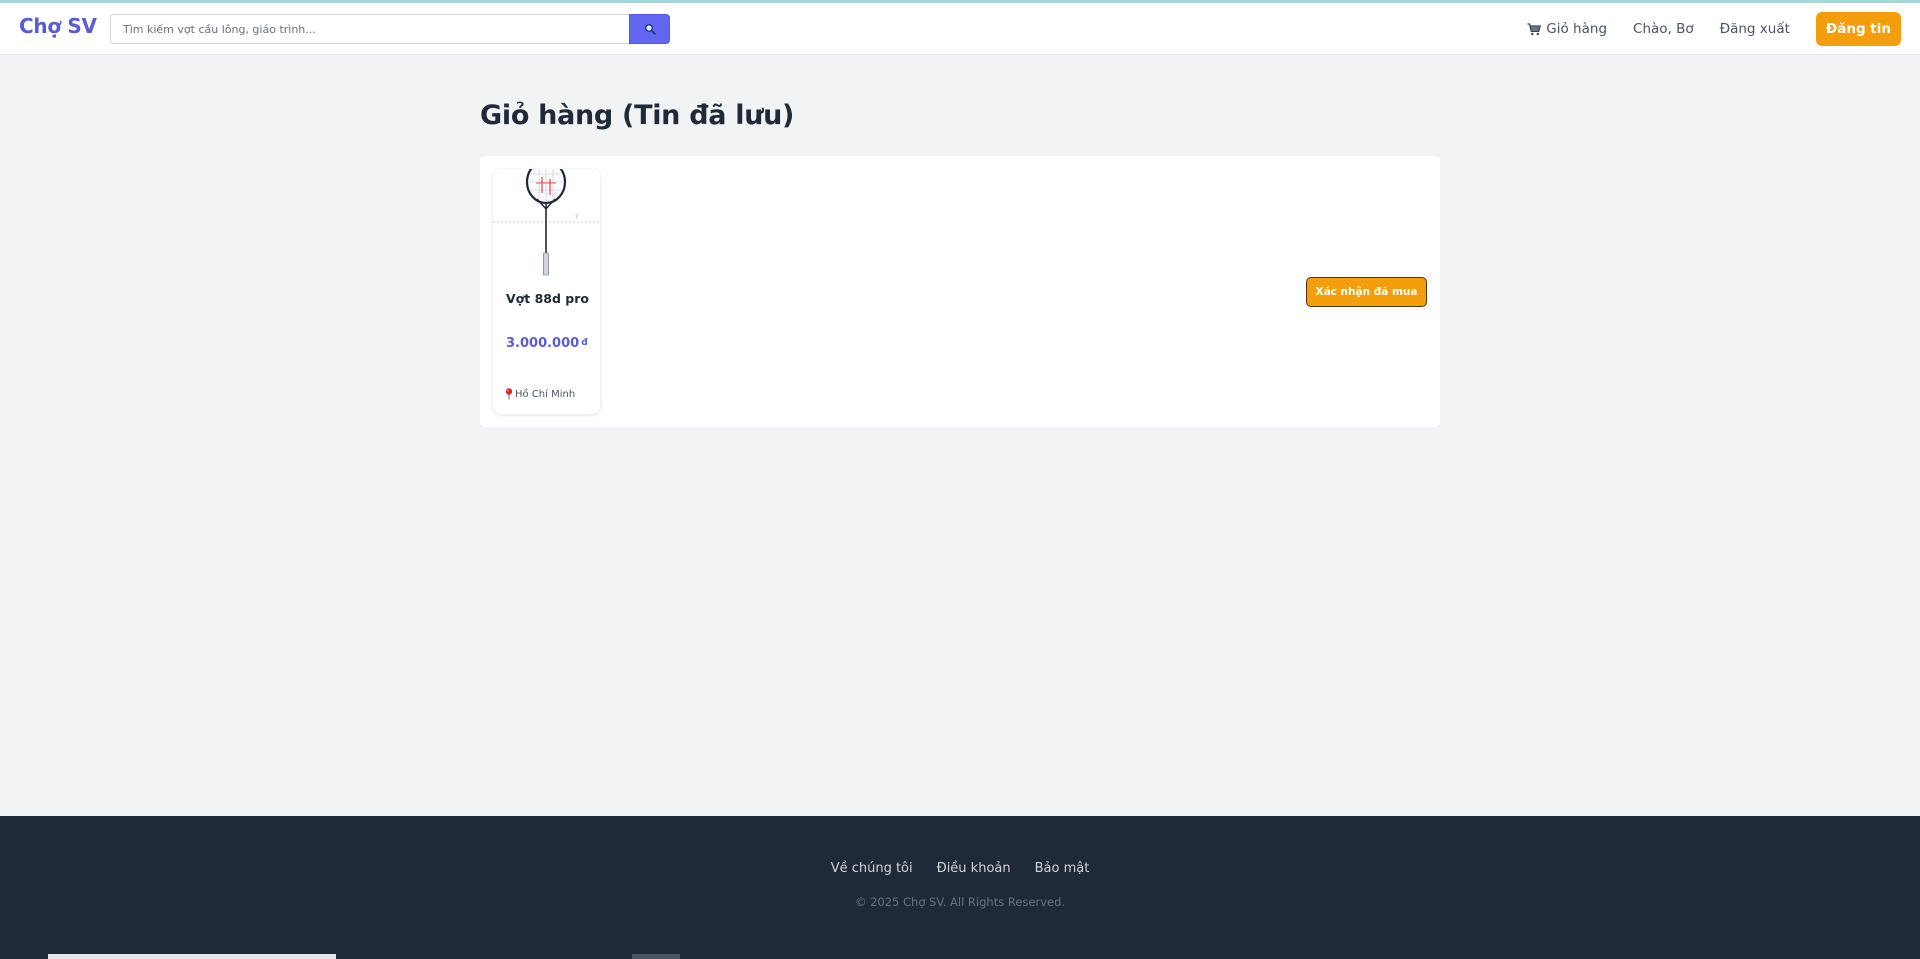 The height and width of the screenshot is (959, 1920). Describe the element at coordinates (974, 868) in the screenshot. I see `footer-link-terms: Điều khoản` at that location.